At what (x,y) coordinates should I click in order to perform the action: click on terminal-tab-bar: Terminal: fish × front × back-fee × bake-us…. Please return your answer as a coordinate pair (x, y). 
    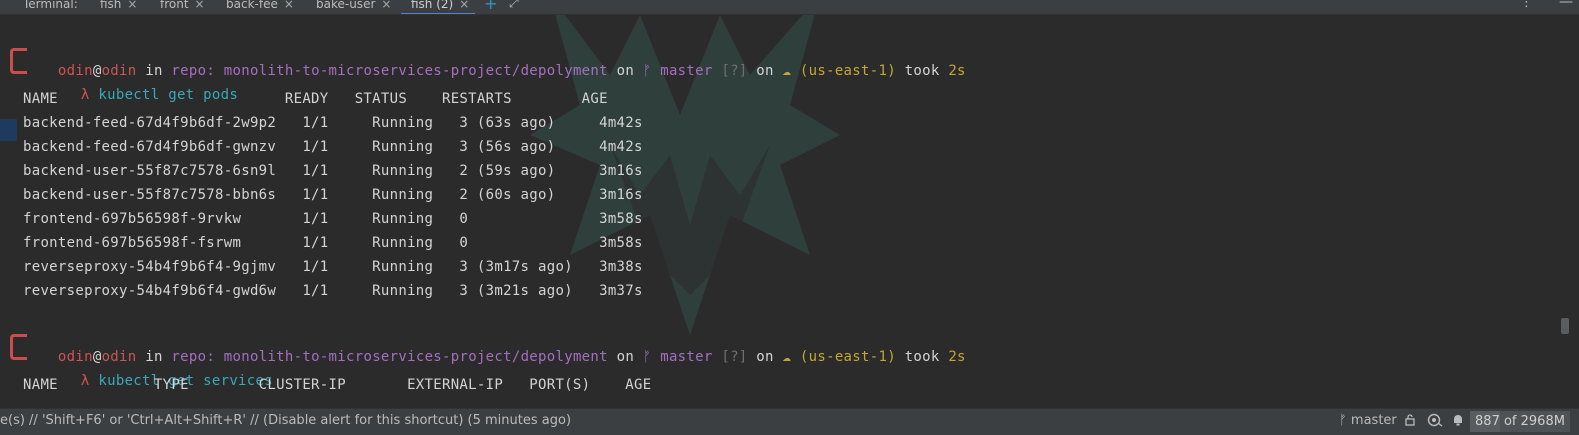
    Looking at the image, I should click on (789, 7).